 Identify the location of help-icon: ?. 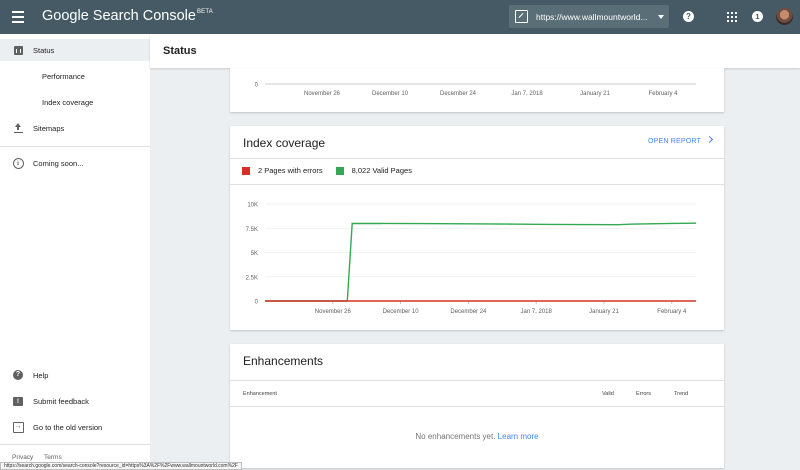
(18, 375).